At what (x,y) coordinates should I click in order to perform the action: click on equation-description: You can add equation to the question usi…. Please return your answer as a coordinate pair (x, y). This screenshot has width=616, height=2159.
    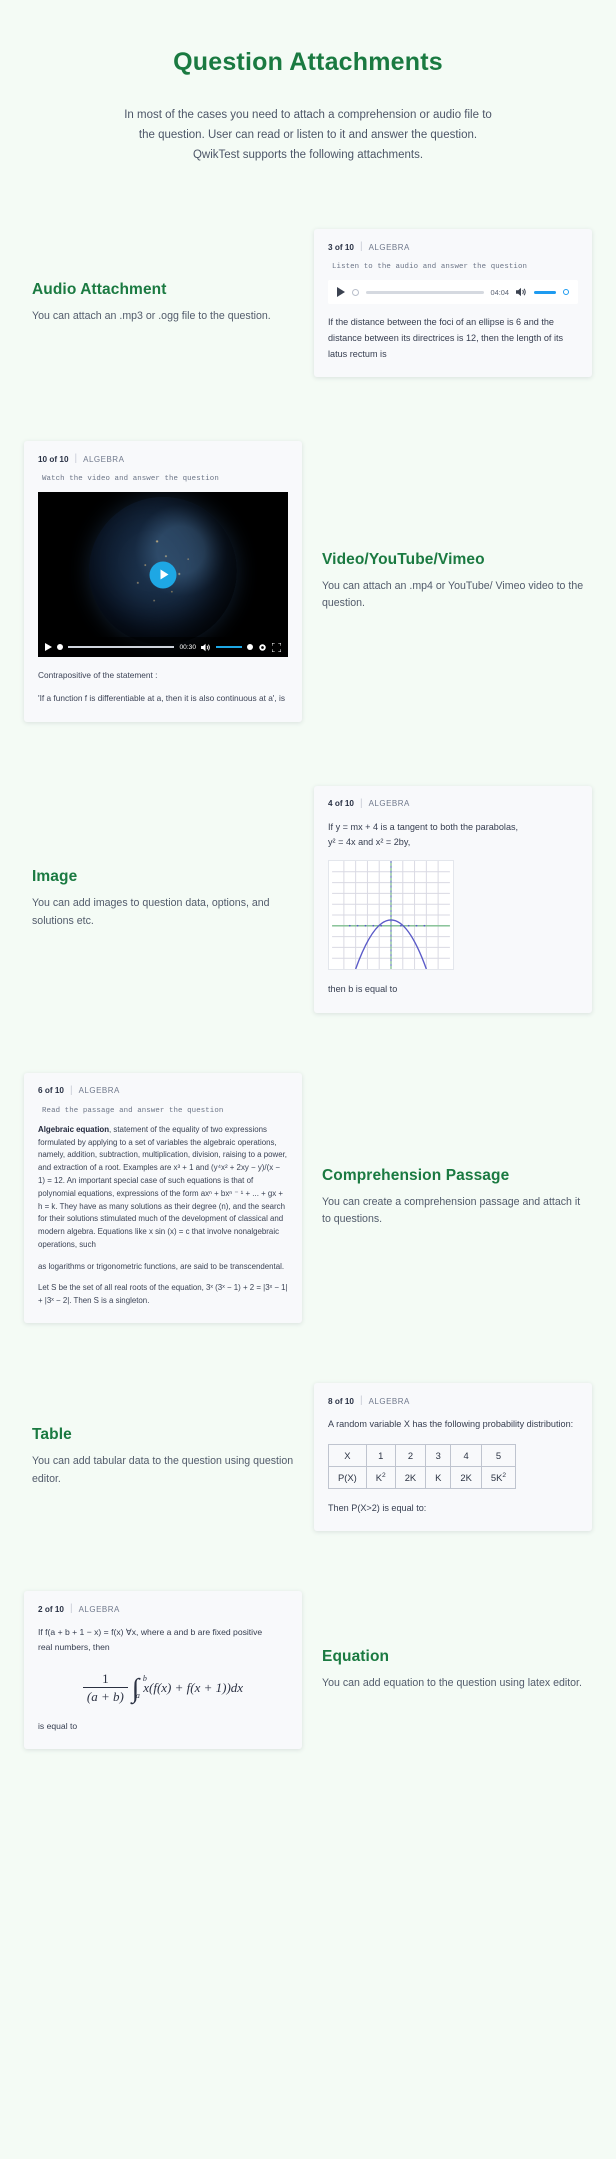
    Looking at the image, I should click on (452, 1682).